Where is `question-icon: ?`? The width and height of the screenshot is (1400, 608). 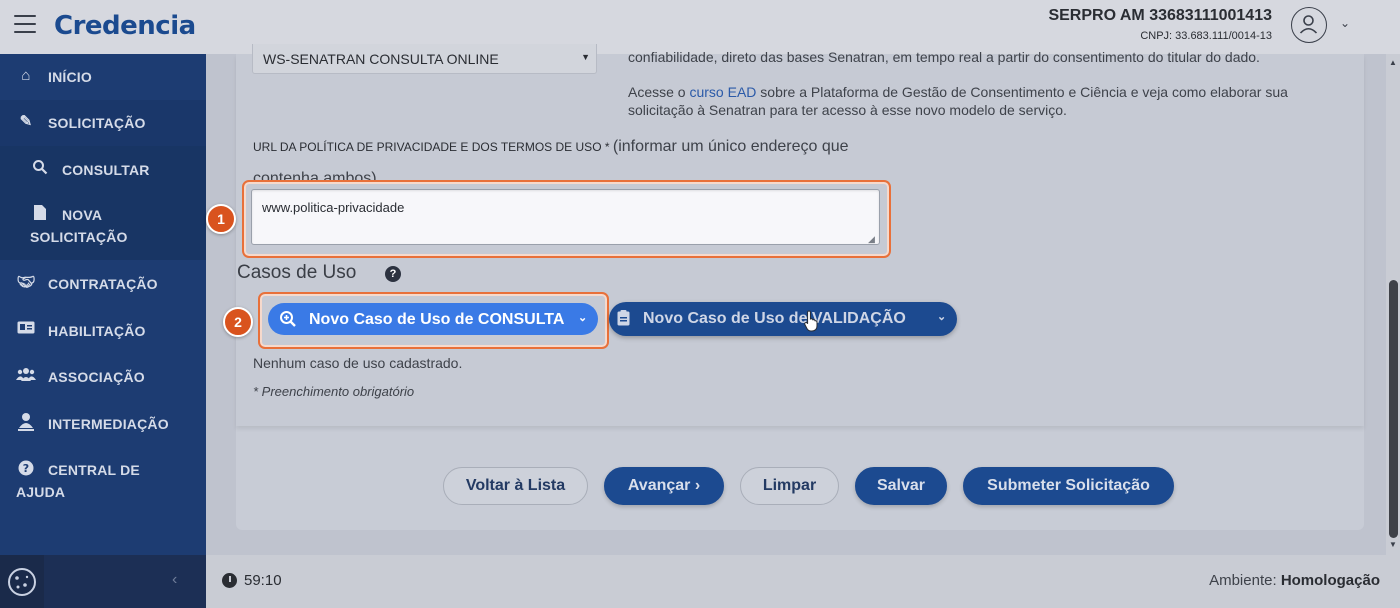 question-icon: ? is located at coordinates (26, 469).